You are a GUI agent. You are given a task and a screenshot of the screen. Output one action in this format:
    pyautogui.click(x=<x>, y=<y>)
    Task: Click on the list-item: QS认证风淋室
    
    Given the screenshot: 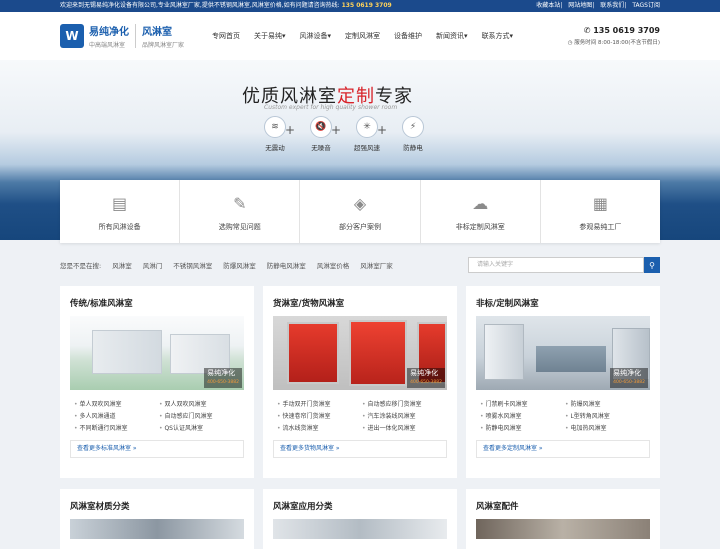 What is the action you would take?
    pyautogui.click(x=201, y=427)
    